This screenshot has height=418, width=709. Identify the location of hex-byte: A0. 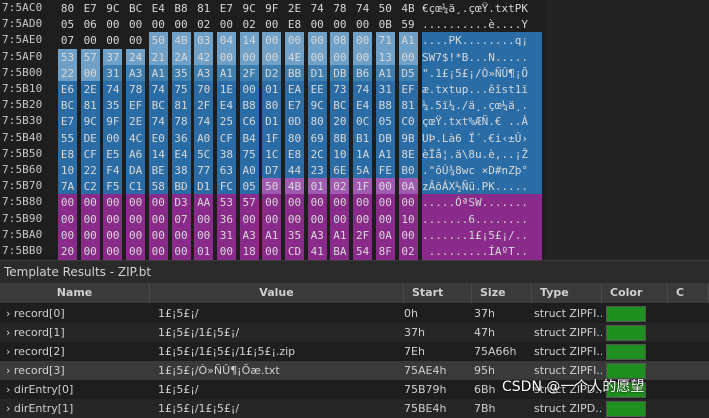
(204, 138).